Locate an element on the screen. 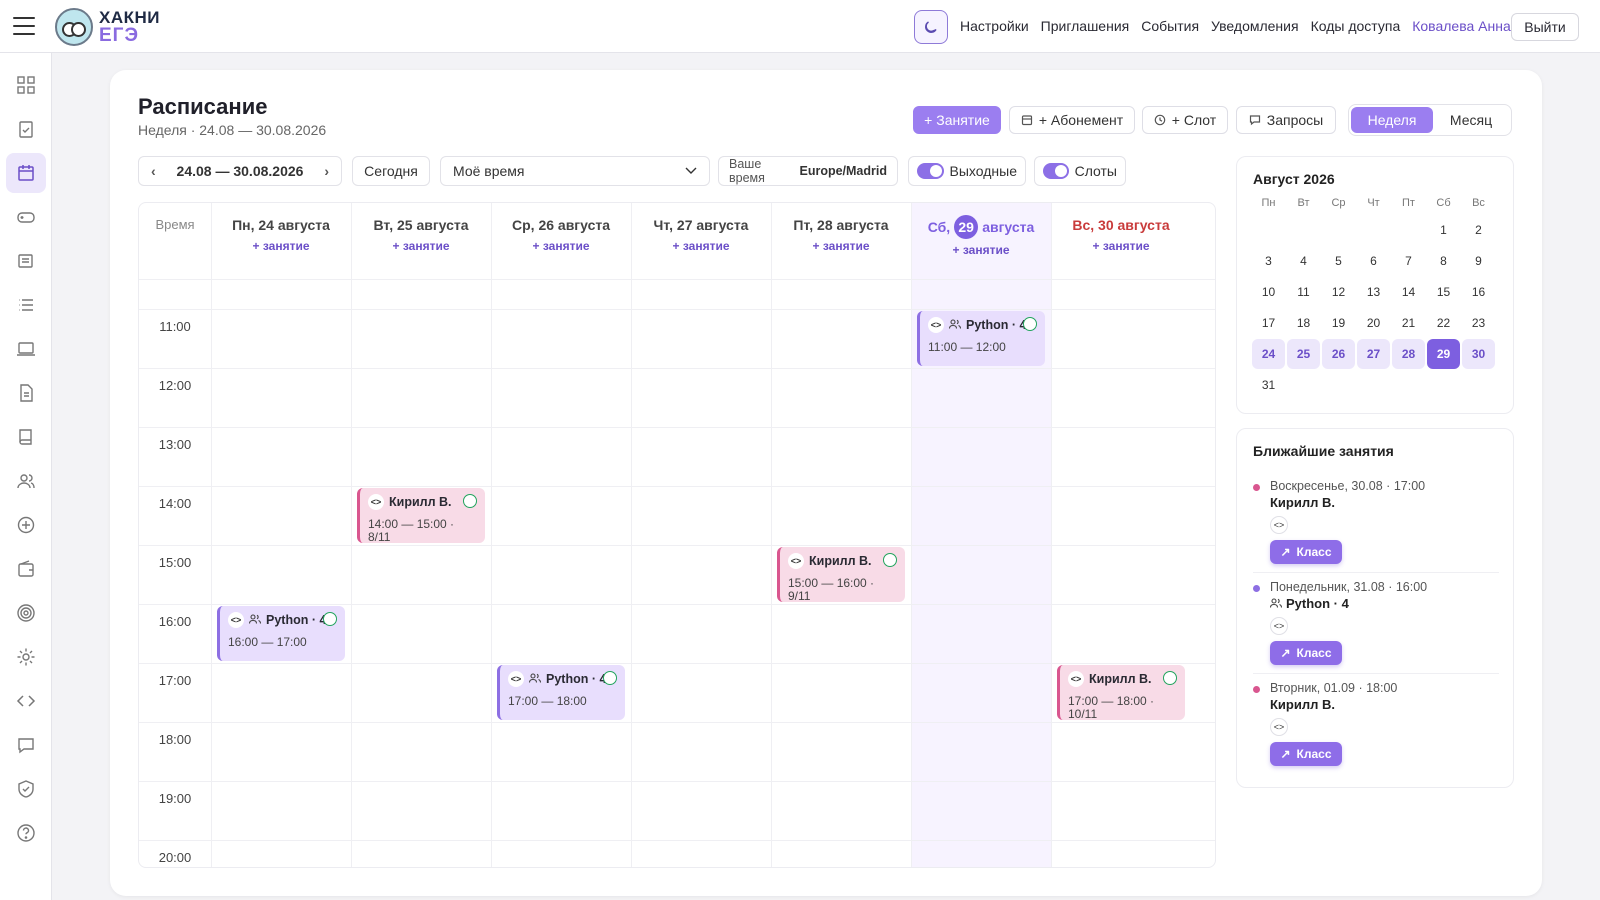  mini-day: 31 is located at coordinates (1268, 385).